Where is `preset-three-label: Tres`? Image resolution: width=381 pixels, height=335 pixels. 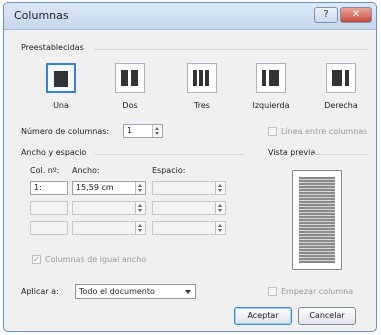
preset-three-label: Tres is located at coordinates (202, 105).